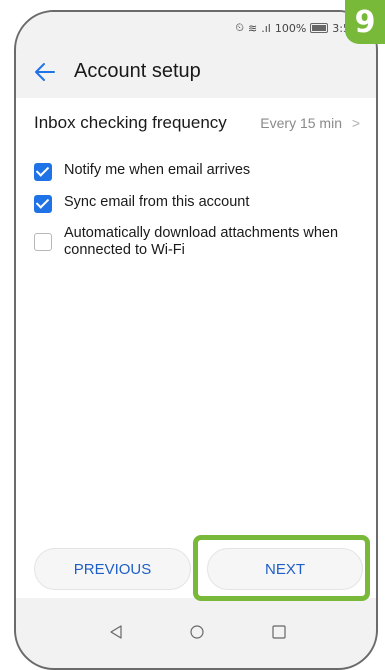 The width and height of the screenshot is (385, 670). What do you see at coordinates (365, 22) in the screenshot?
I see `step-badge: 9` at bounding box center [365, 22].